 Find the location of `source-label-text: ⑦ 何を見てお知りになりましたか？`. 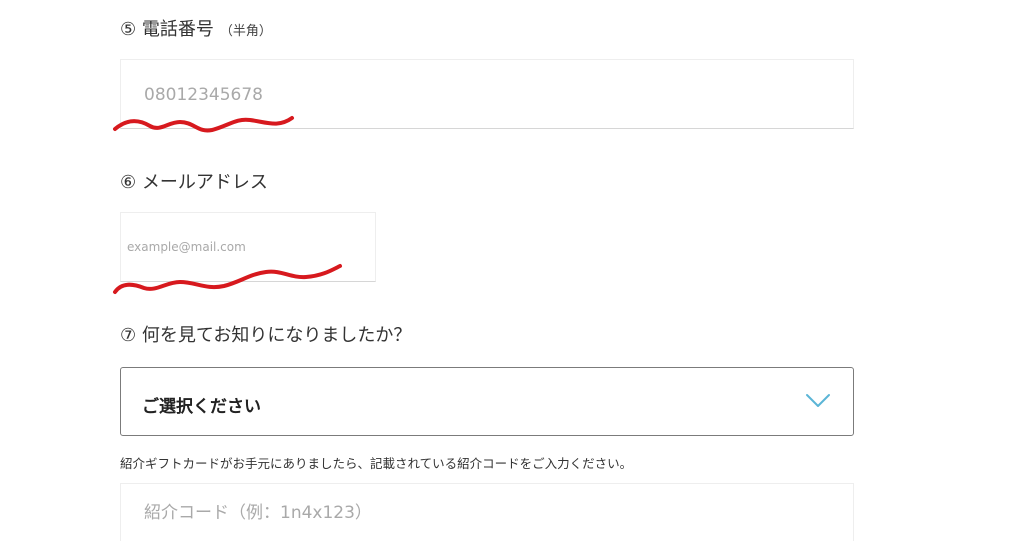

source-label-text: ⑦ 何を見てお知りになりましたか？ is located at coordinates (266, 335).